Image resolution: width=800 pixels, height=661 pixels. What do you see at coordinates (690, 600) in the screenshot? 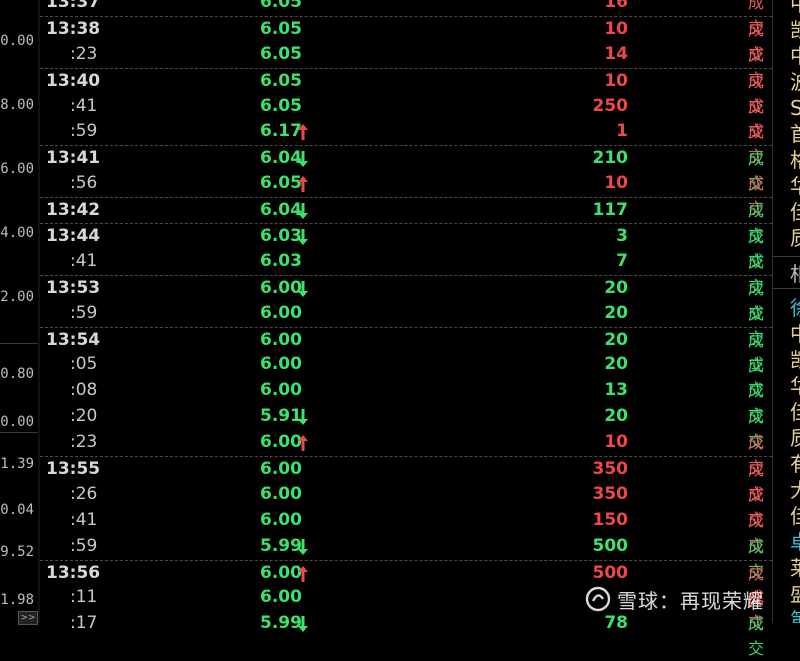
I see `watermark-text: 雪球：再现荣耀` at bounding box center [690, 600].